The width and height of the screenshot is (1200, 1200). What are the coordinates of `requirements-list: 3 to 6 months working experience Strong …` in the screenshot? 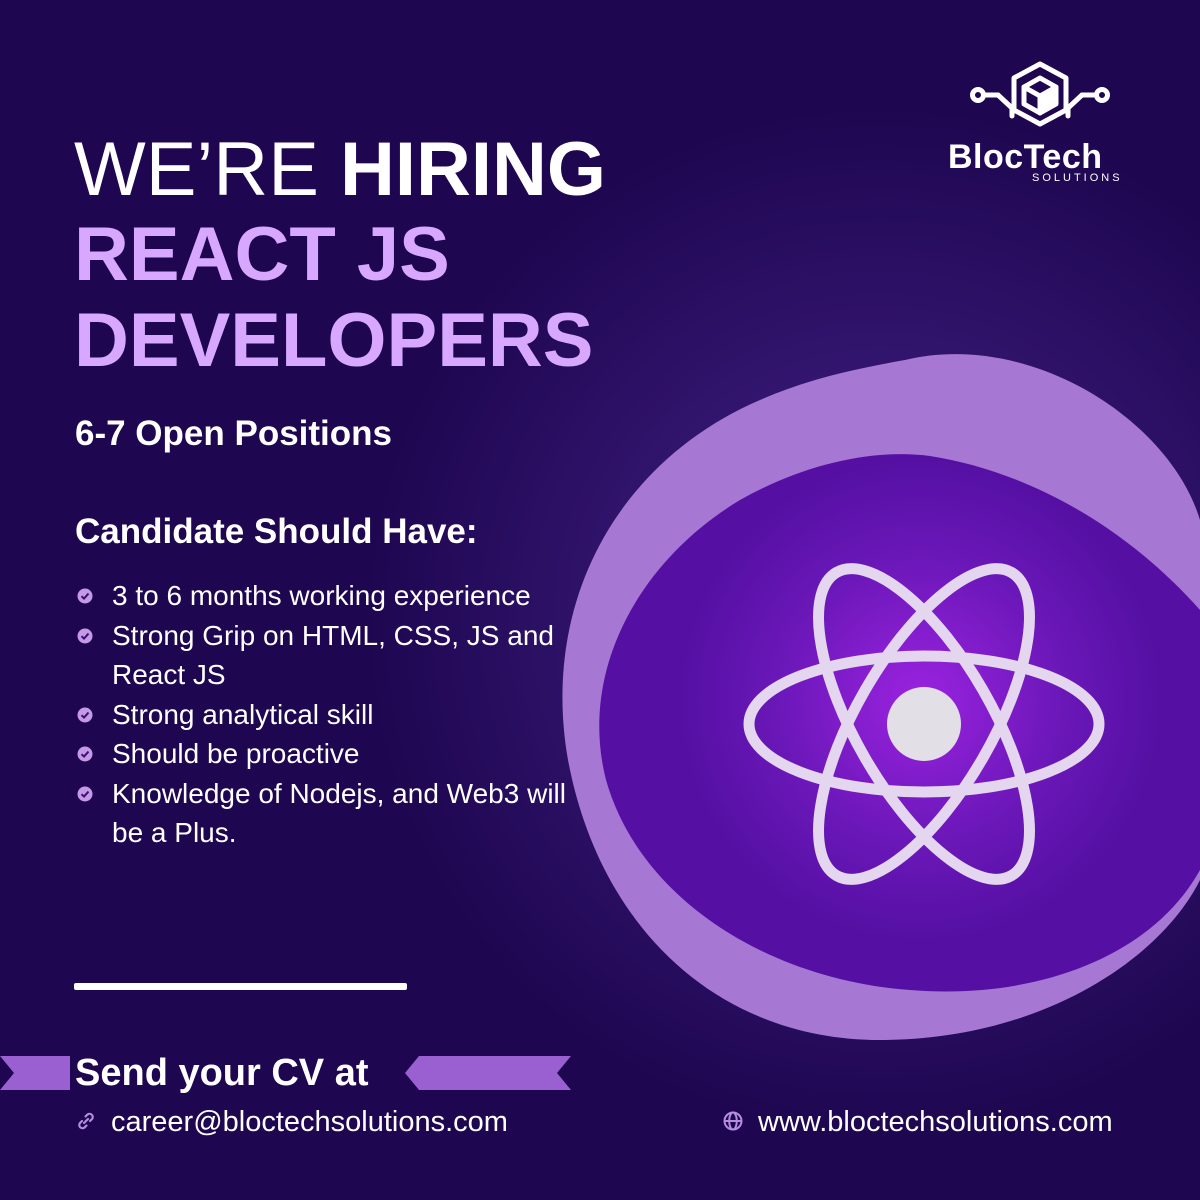 It's located at (325, 714).